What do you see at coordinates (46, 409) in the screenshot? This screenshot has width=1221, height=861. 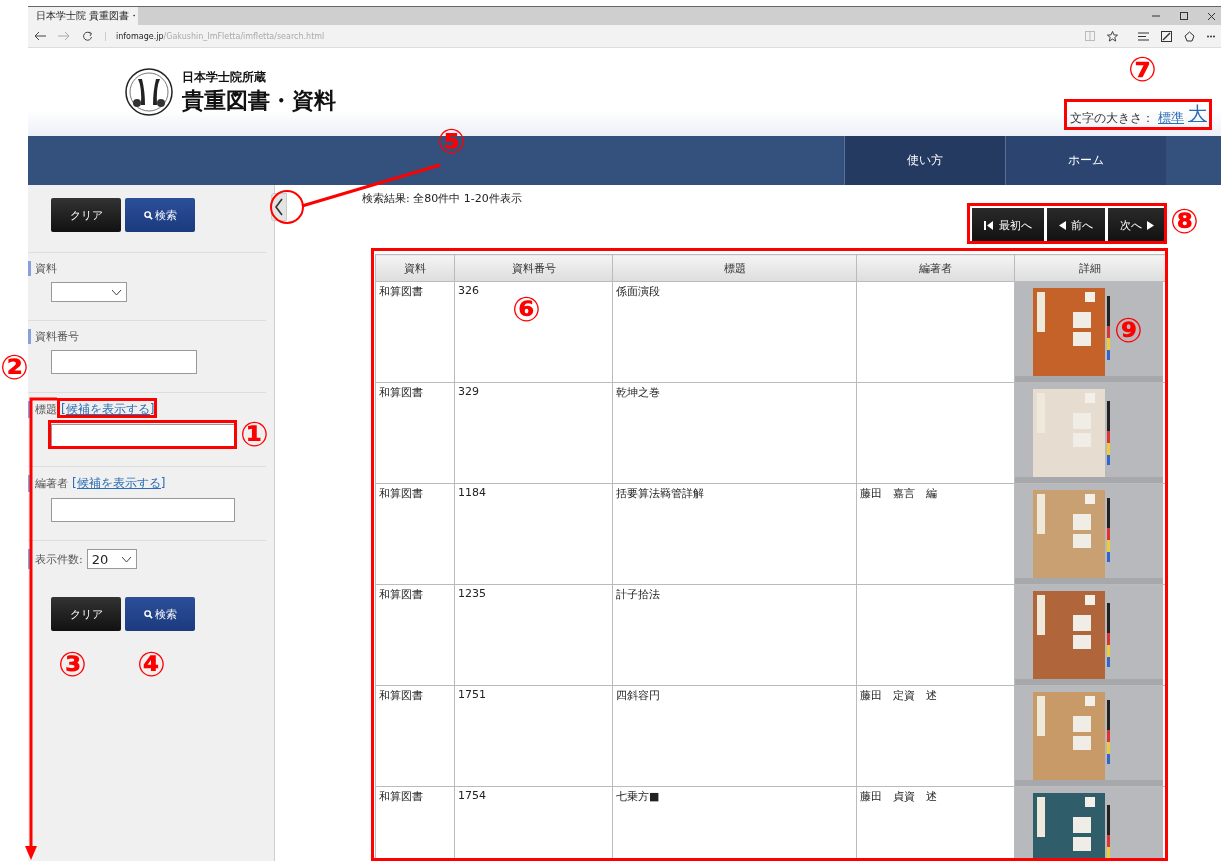 I see `field-label: 標題` at bounding box center [46, 409].